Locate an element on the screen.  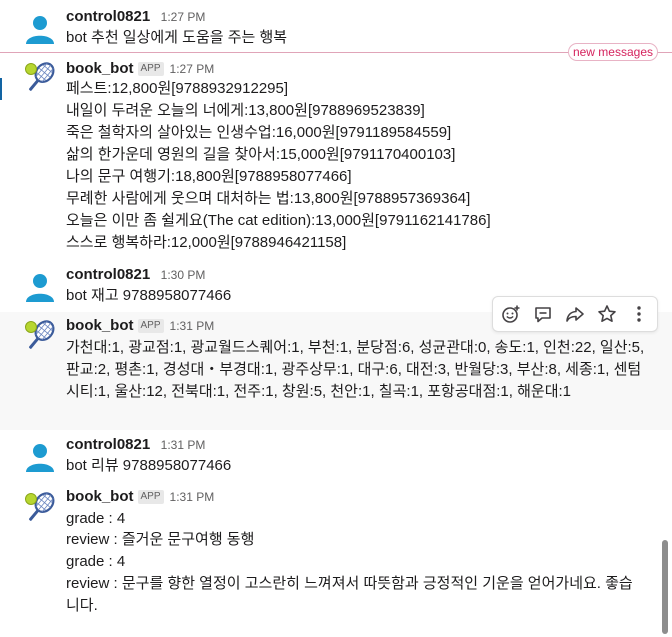
message-actions-toolbar is located at coordinates (575, 314).